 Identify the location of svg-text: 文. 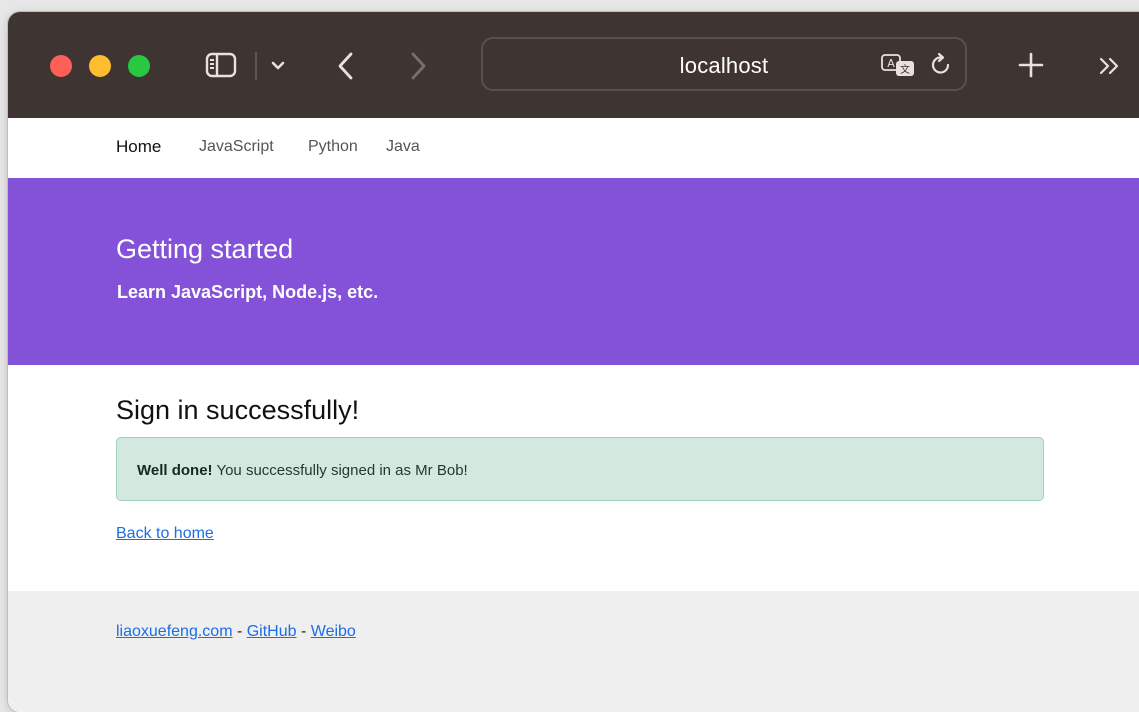
(905, 69).